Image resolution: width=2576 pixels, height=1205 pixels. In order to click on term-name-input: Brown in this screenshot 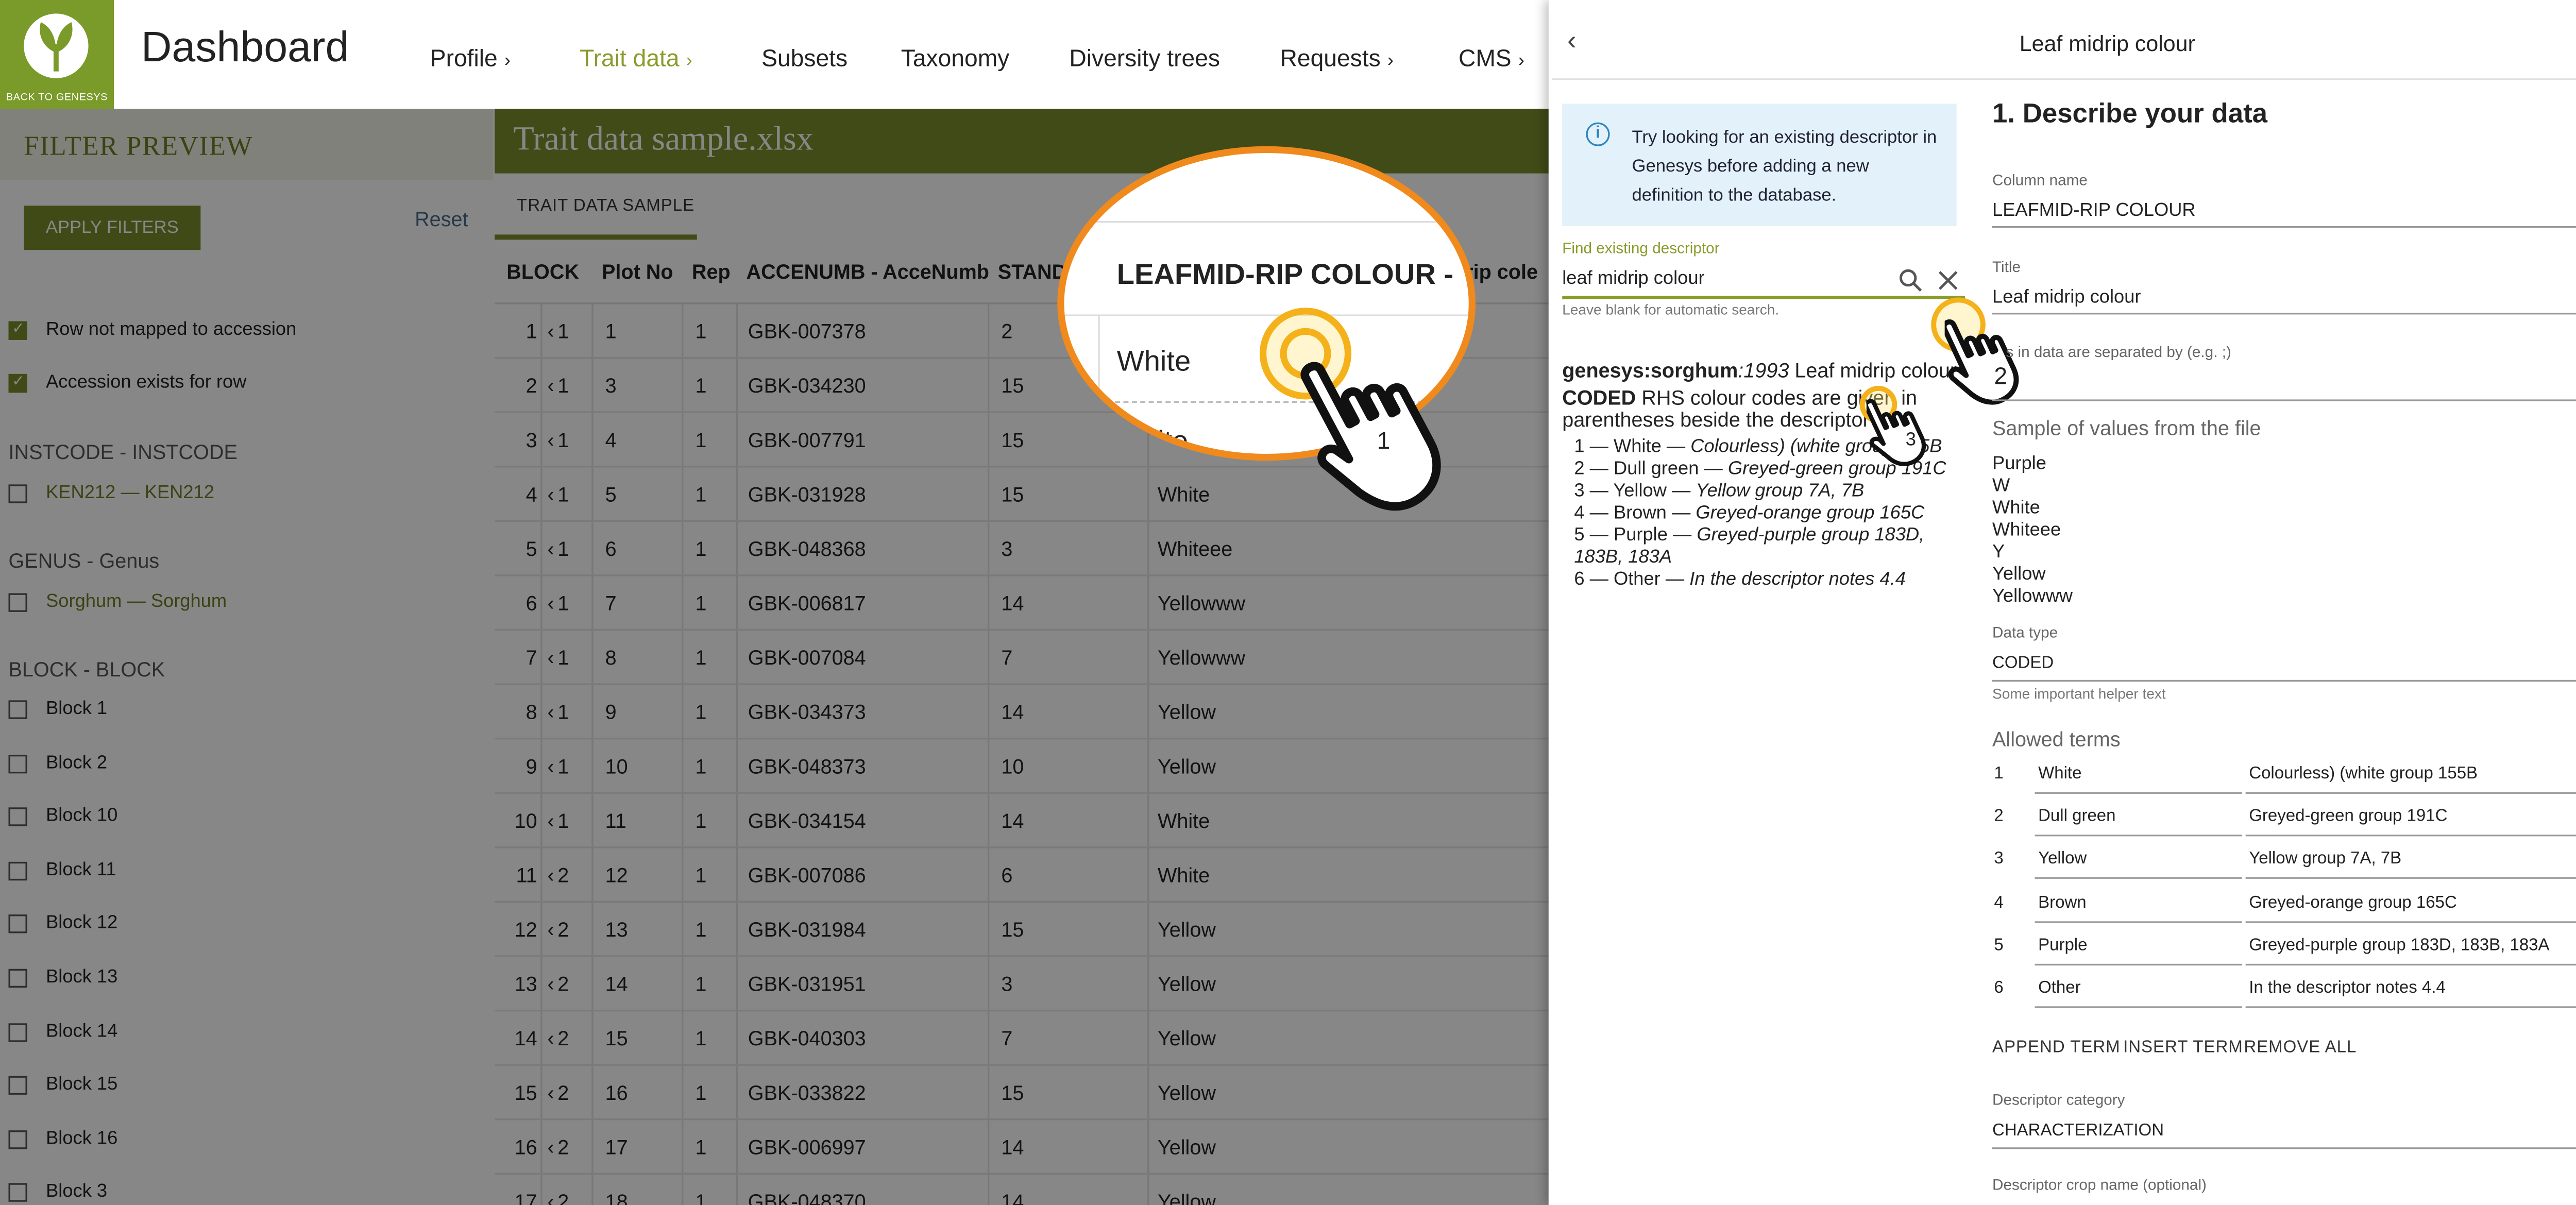, I will do `click(2062, 902)`.